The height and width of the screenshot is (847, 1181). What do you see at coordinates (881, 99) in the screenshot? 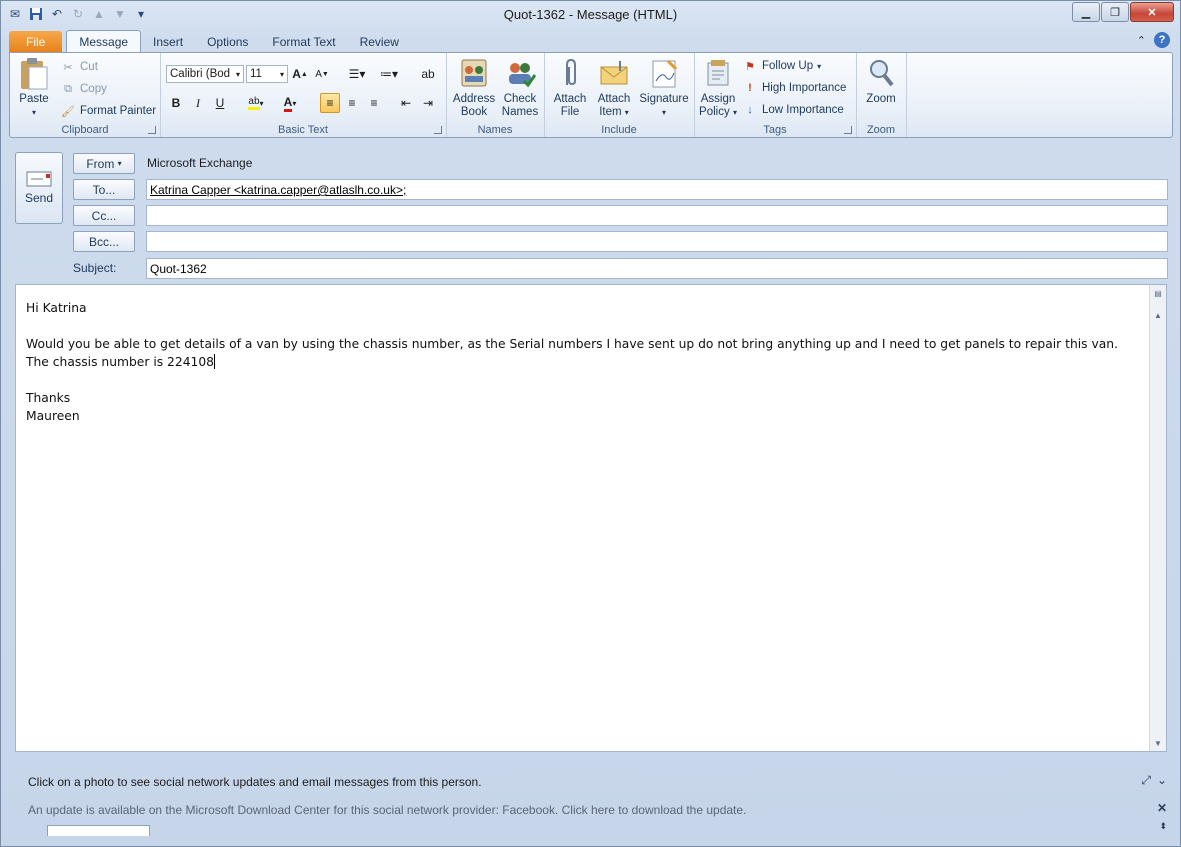
I see `zoom-label: Zoom` at bounding box center [881, 99].